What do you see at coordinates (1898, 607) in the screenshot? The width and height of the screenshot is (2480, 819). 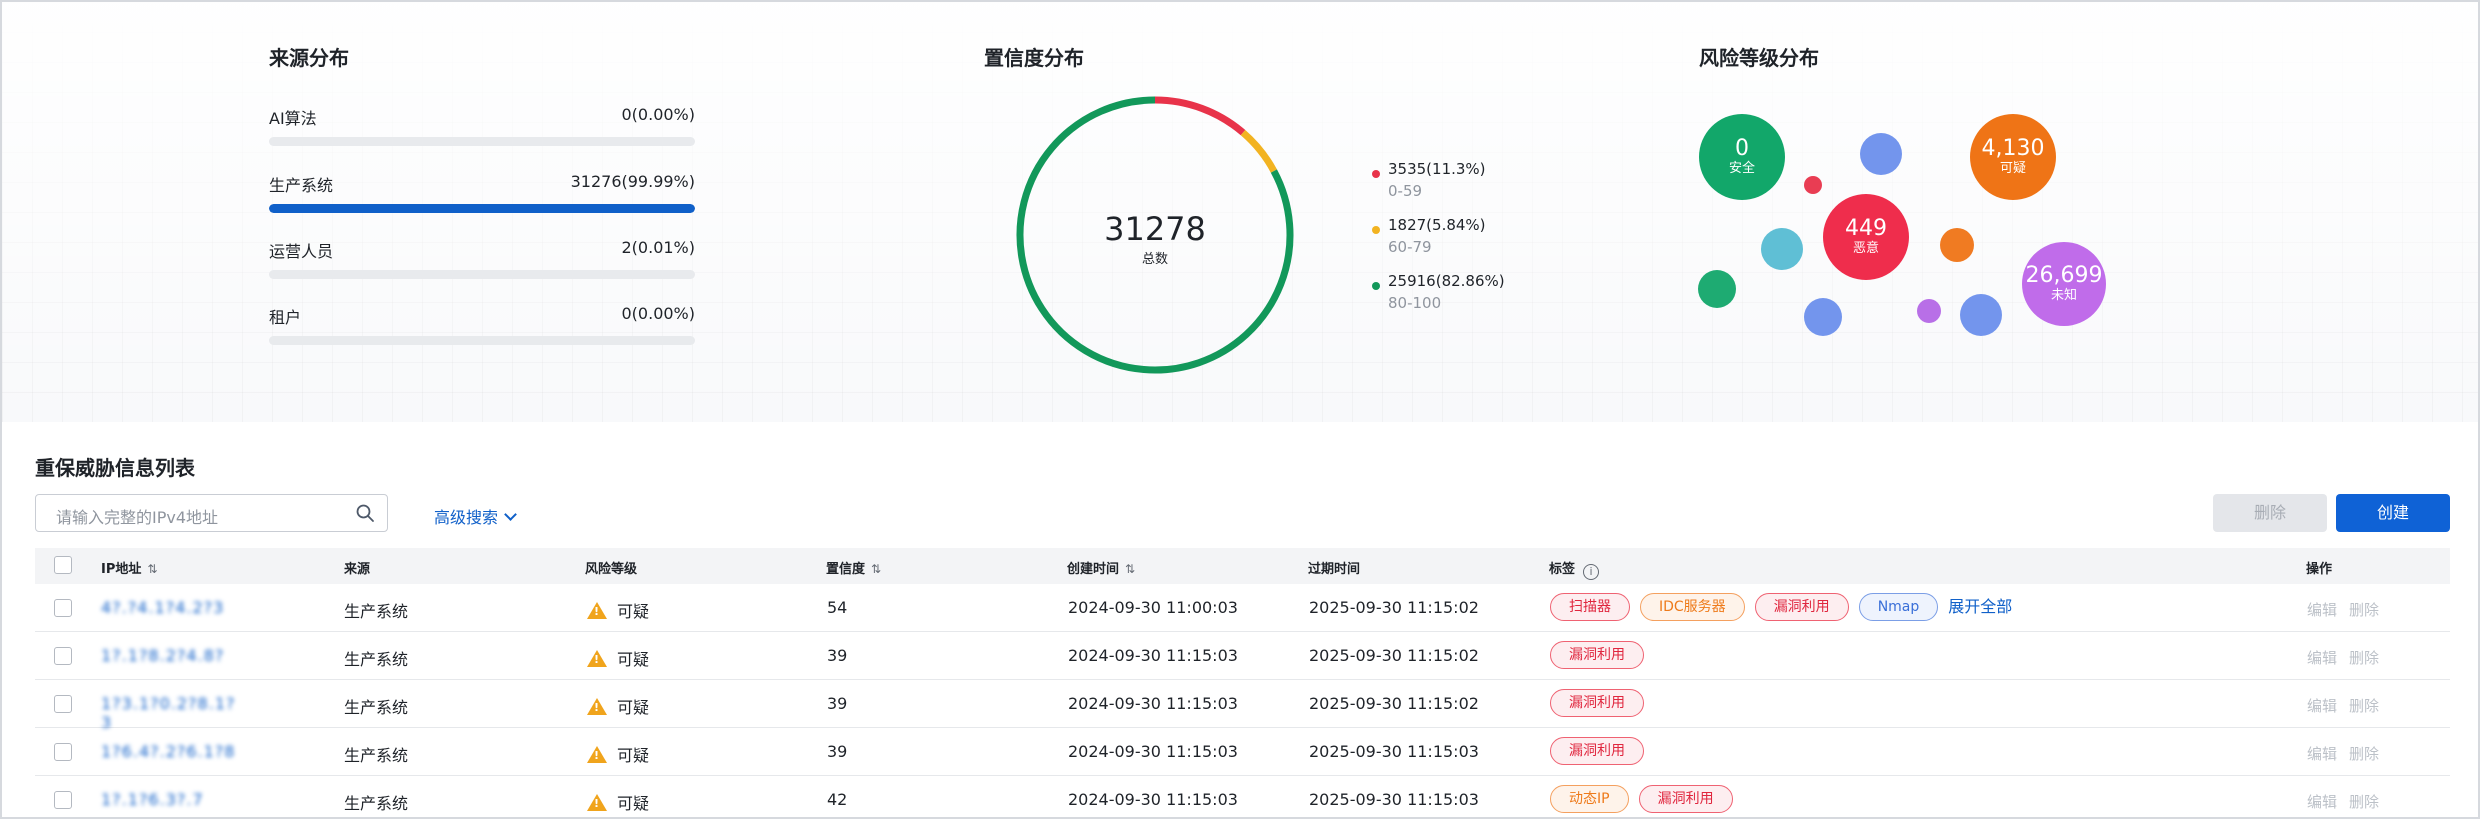 I see `tag-chip: Nmap` at bounding box center [1898, 607].